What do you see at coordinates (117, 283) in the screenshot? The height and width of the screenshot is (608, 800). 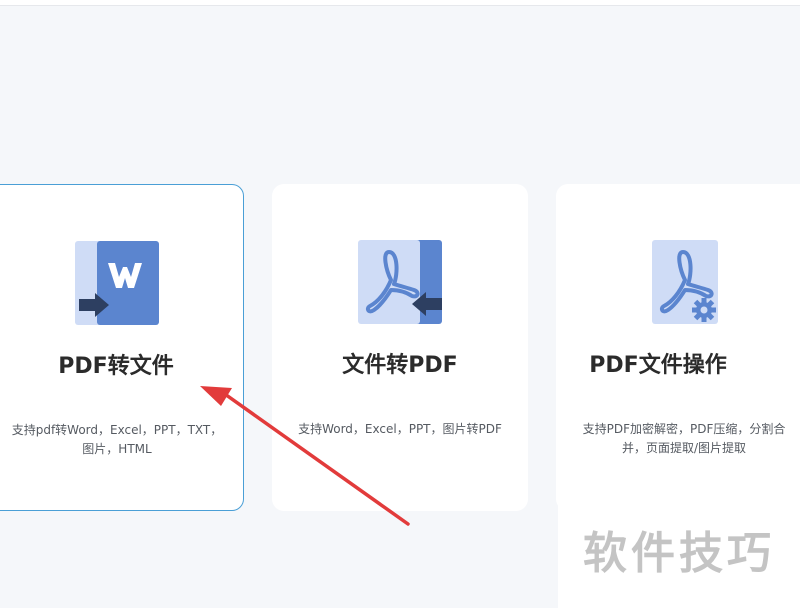 I see `word-convert-icon` at bounding box center [117, 283].